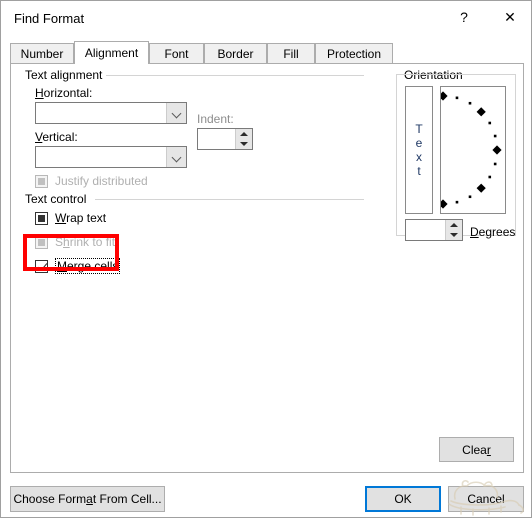  I want to click on orientation-dial-graphic, so click(470, 150).